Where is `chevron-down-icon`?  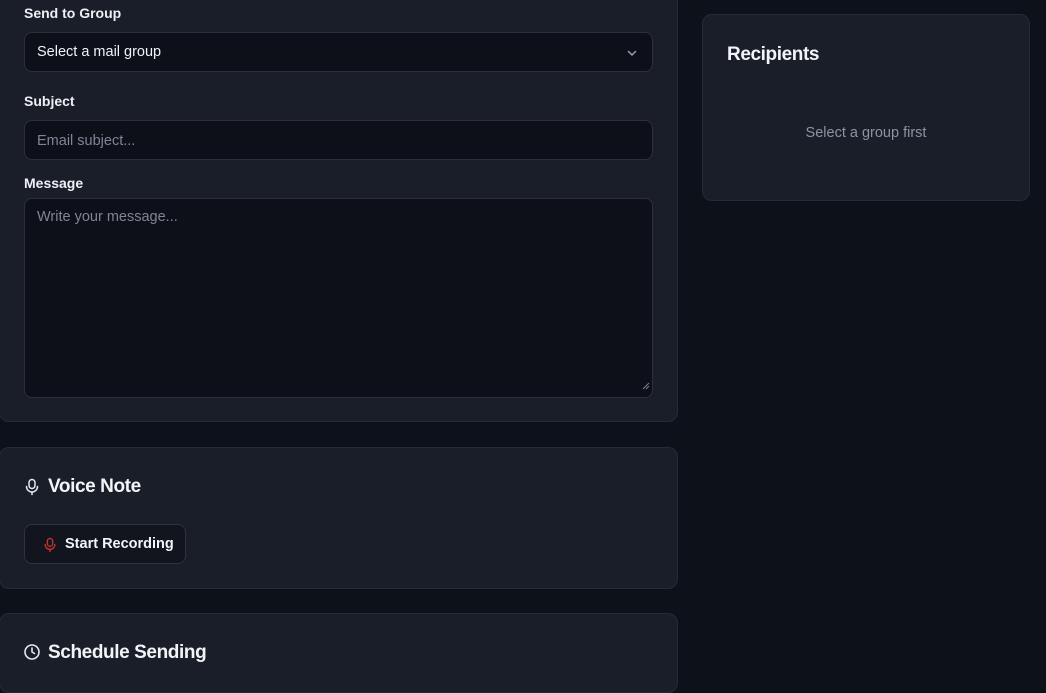 chevron-down-icon is located at coordinates (632, 55).